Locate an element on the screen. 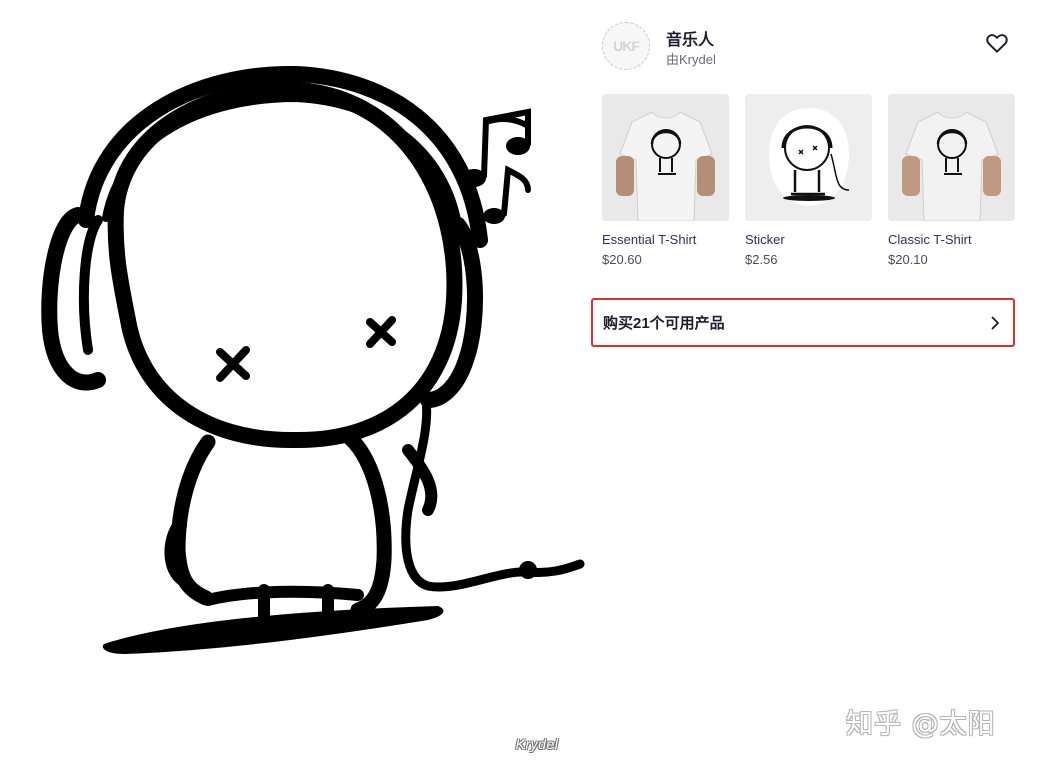  product-card-classic-tshirt: Classic T-Shirt $20.10 is located at coordinates (952, 180).